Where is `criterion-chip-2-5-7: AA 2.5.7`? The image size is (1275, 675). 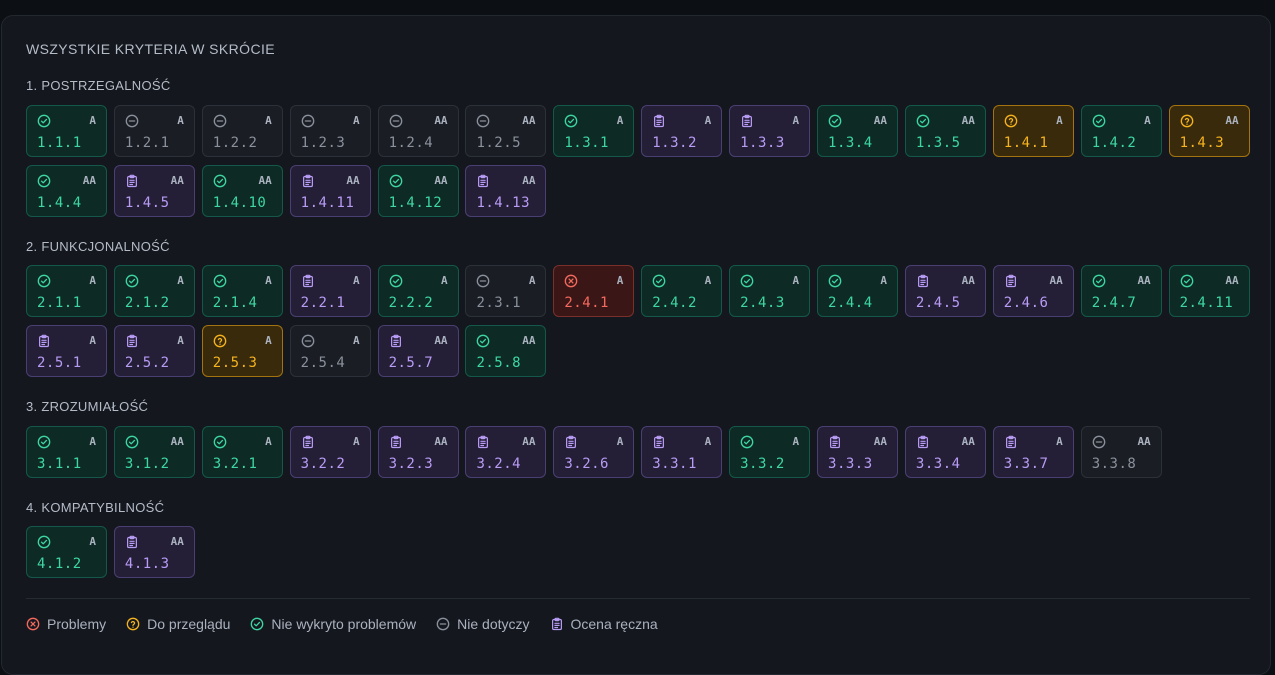
criterion-chip-2-5-7: AA 2.5.7 is located at coordinates (418, 351).